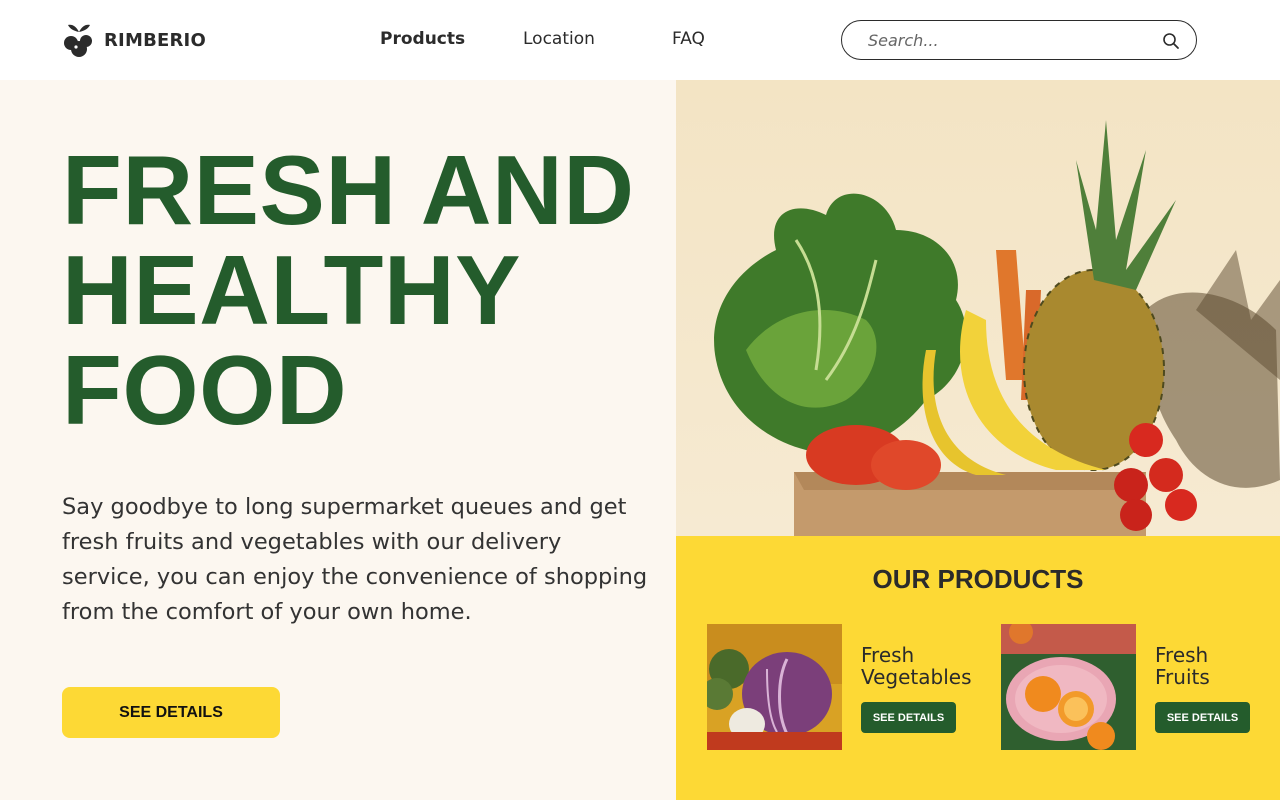  What do you see at coordinates (78, 40) in the screenshot?
I see `fruit-logo-icon` at bounding box center [78, 40].